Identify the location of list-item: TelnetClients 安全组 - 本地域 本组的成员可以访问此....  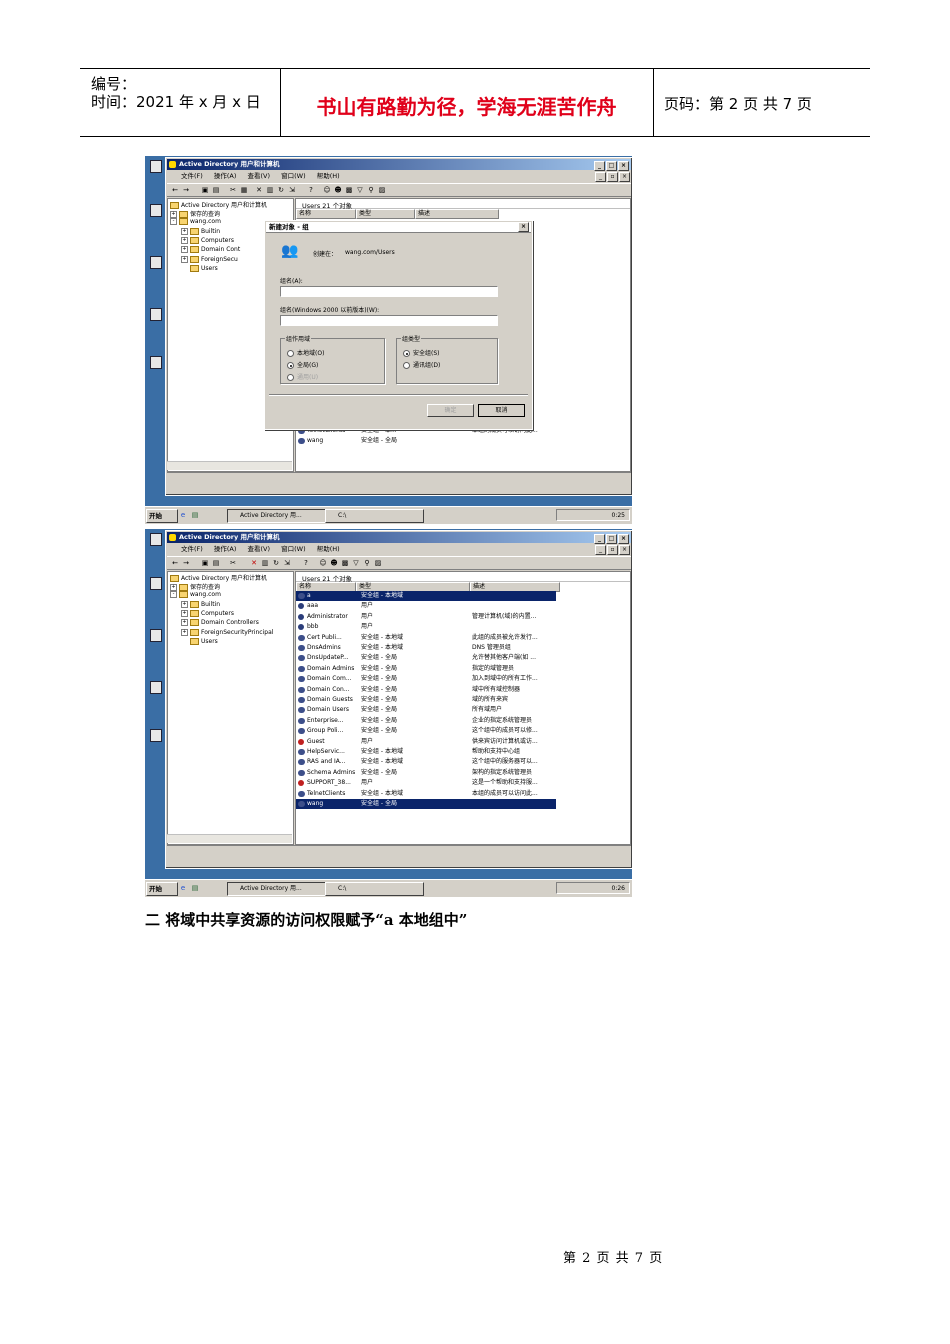
(426, 794).